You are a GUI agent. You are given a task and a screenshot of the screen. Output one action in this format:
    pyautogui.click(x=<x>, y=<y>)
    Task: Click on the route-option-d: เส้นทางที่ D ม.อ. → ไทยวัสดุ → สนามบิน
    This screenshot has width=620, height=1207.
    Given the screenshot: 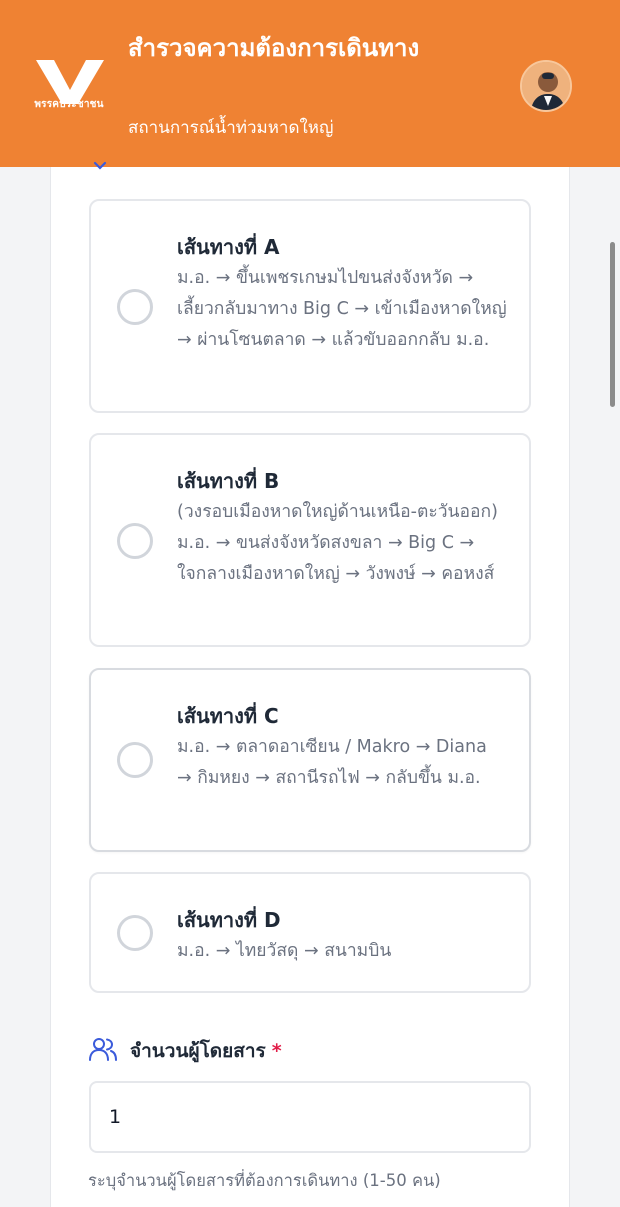 What is the action you would take?
    pyautogui.click(x=310, y=932)
    